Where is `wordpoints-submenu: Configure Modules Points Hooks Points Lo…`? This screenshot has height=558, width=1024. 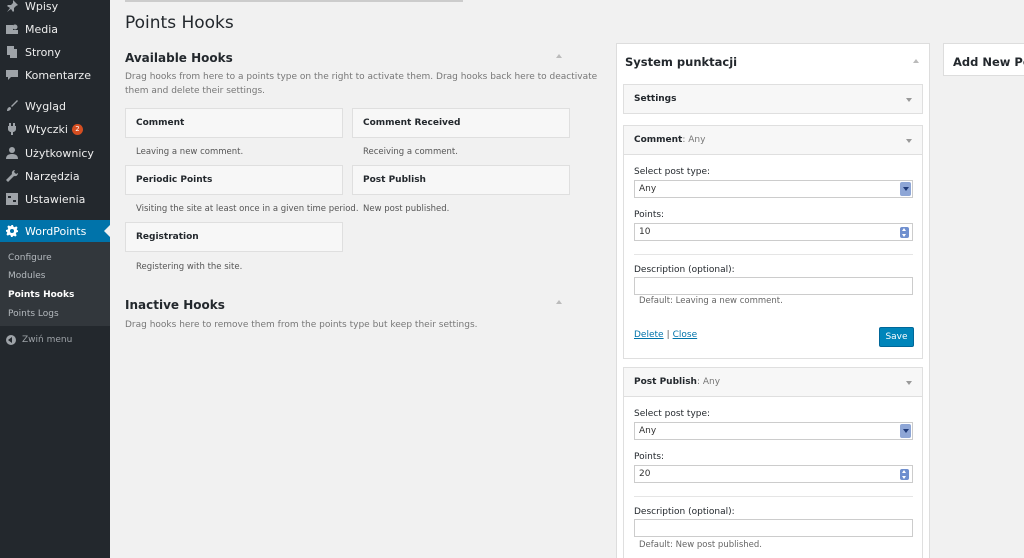 wordpoints-submenu: Configure Modules Points Hooks Points Lo… is located at coordinates (55, 284).